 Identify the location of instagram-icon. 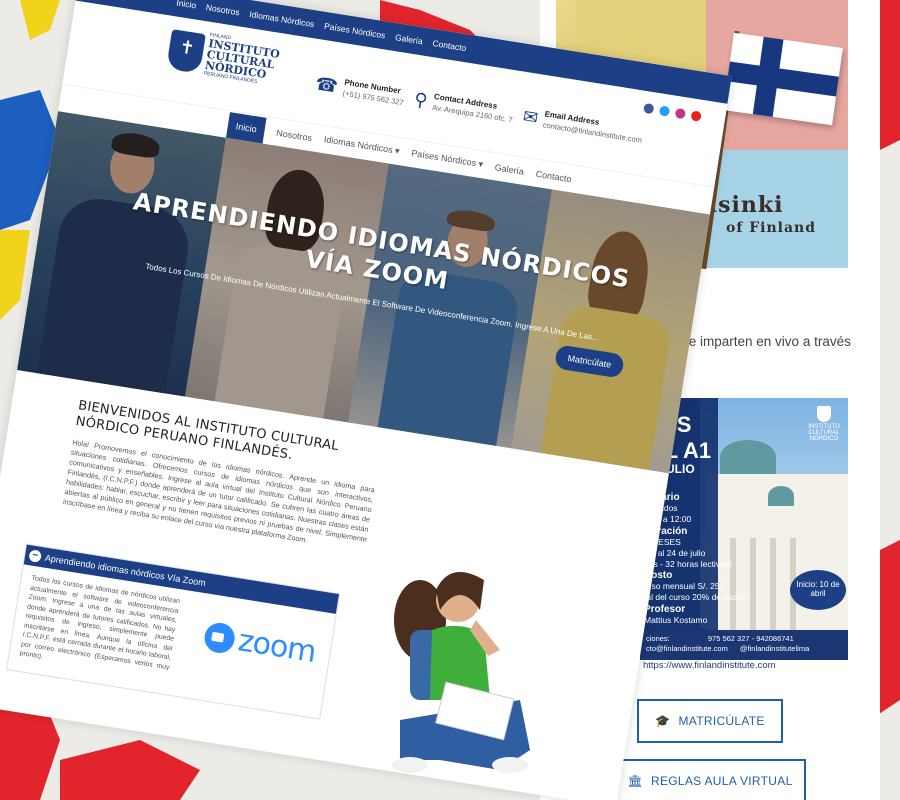
(680, 113).